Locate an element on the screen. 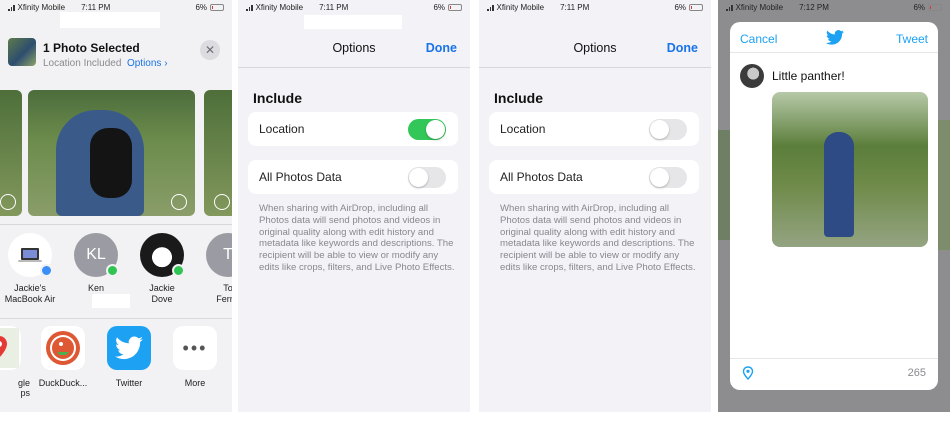 The width and height of the screenshot is (950, 425). share-apps-row: gle ps DuckDuck... Twitter ••• More is located at coordinates (116, 362).